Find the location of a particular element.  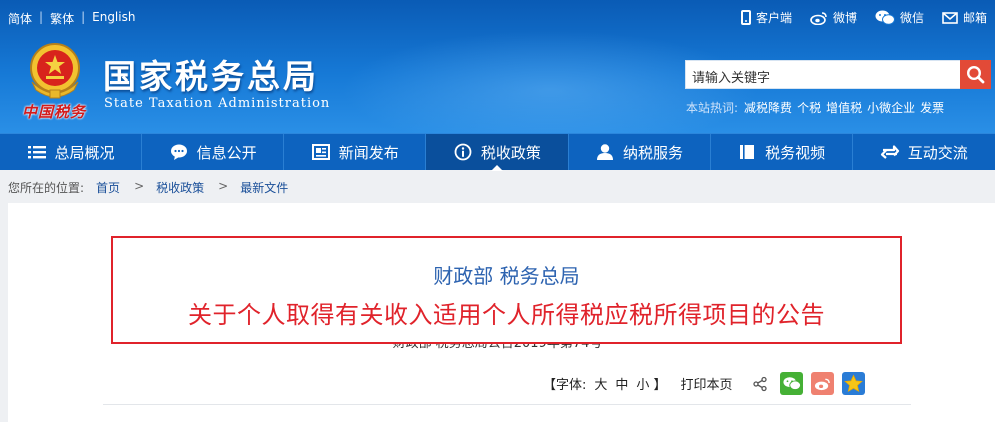

lang-english: English is located at coordinates (113, 18).